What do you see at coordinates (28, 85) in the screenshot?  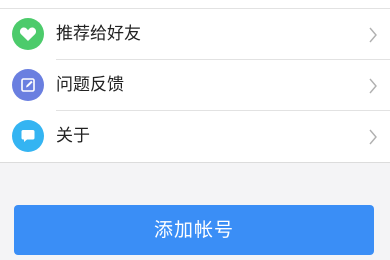 I see `edit-icon` at bounding box center [28, 85].